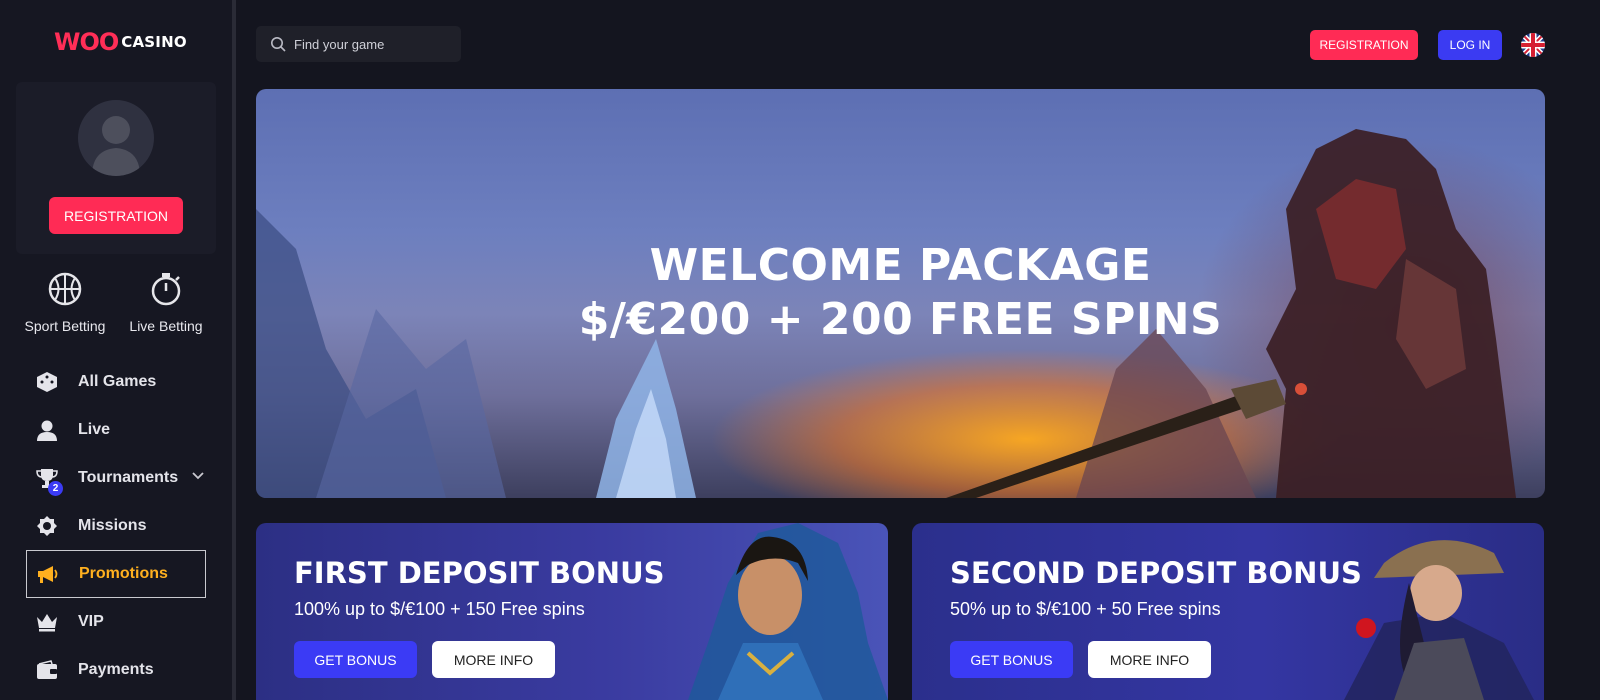 The image size is (1600, 700). What do you see at coordinates (198, 476) in the screenshot?
I see `chevron-down-icon` at bounding box center [198, 476].